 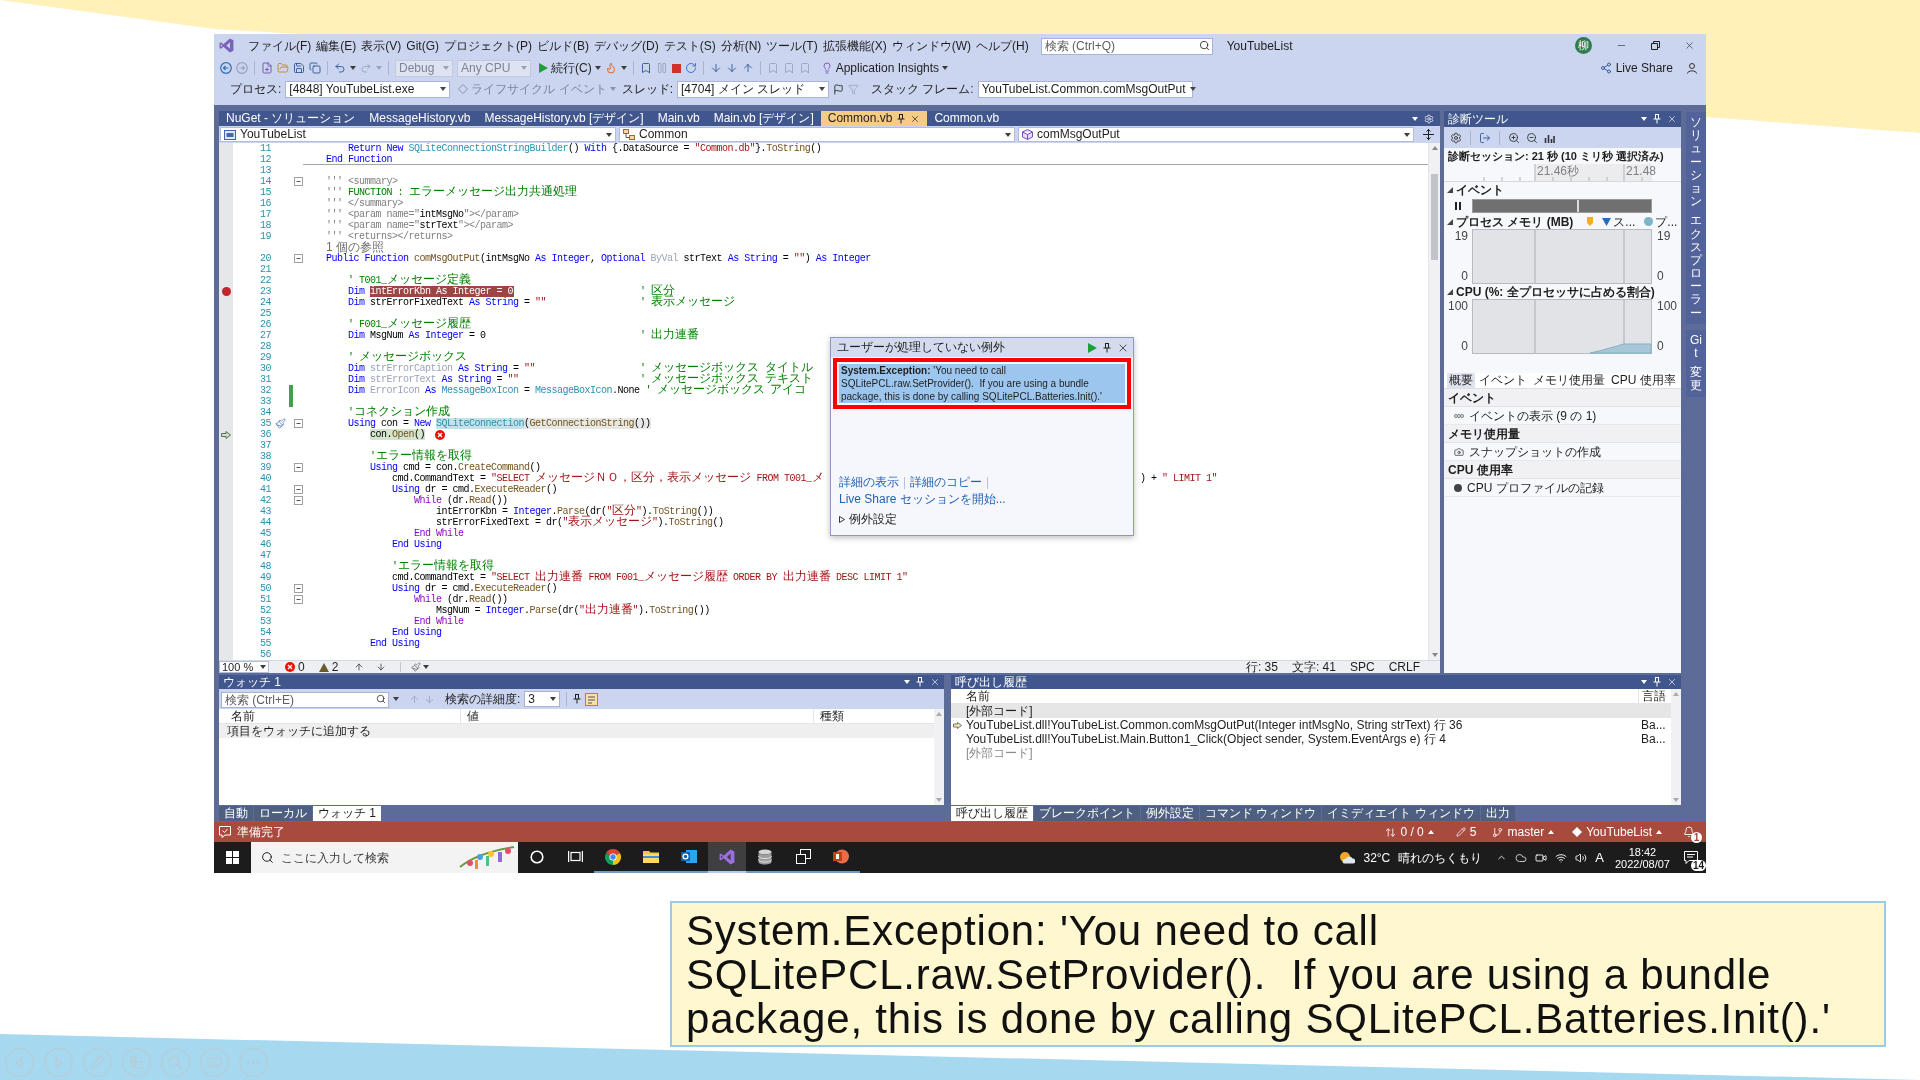 I want to click on menu-item: ウィンドウ(W), so click(x=931, y=45).